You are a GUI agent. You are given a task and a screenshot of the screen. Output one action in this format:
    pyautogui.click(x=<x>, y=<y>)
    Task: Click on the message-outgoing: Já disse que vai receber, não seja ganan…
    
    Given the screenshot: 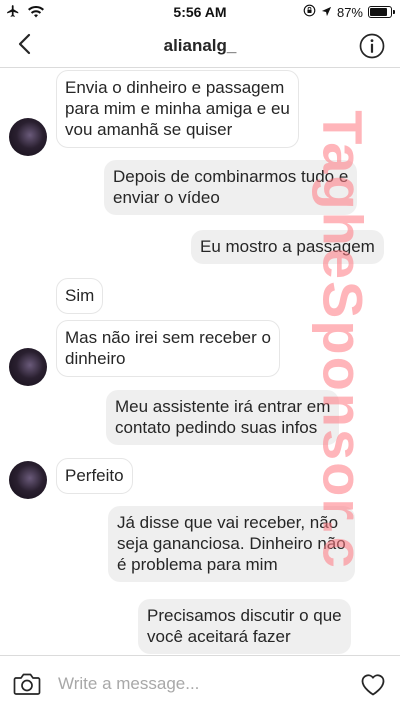 What is the action you would take?
    pyautogui.click(x=231, y=544)
    